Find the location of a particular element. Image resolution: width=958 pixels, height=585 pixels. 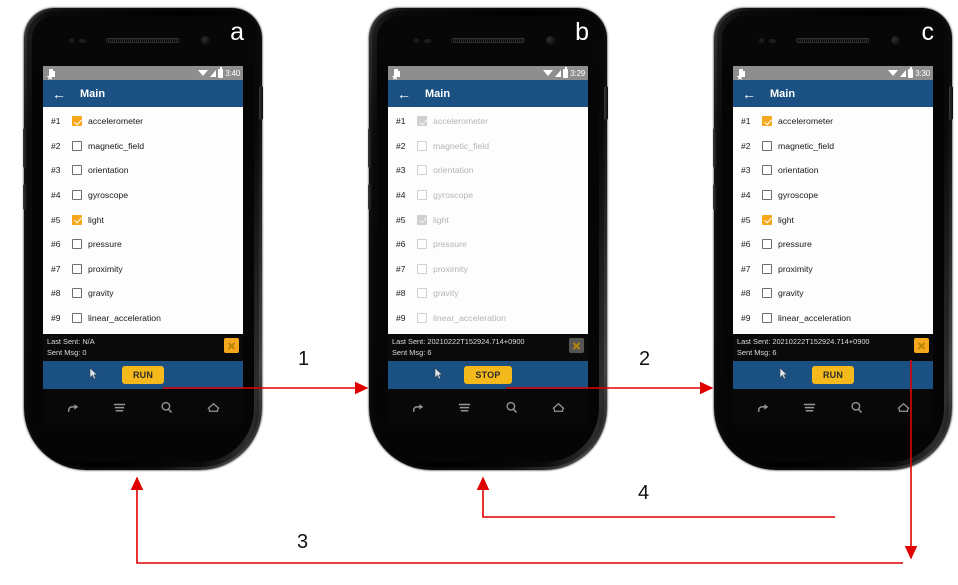

earpiece-speaker-icon is located at coordinates (143, 40).